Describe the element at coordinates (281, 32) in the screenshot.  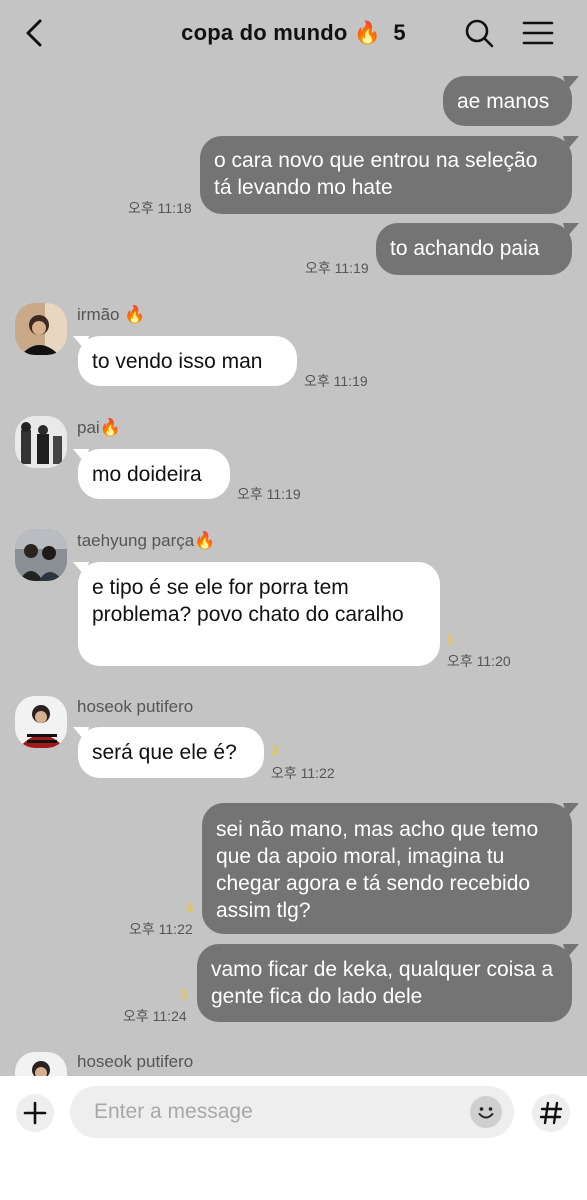
I see `chat-title-text: copa do mundo 🔥` at that location.